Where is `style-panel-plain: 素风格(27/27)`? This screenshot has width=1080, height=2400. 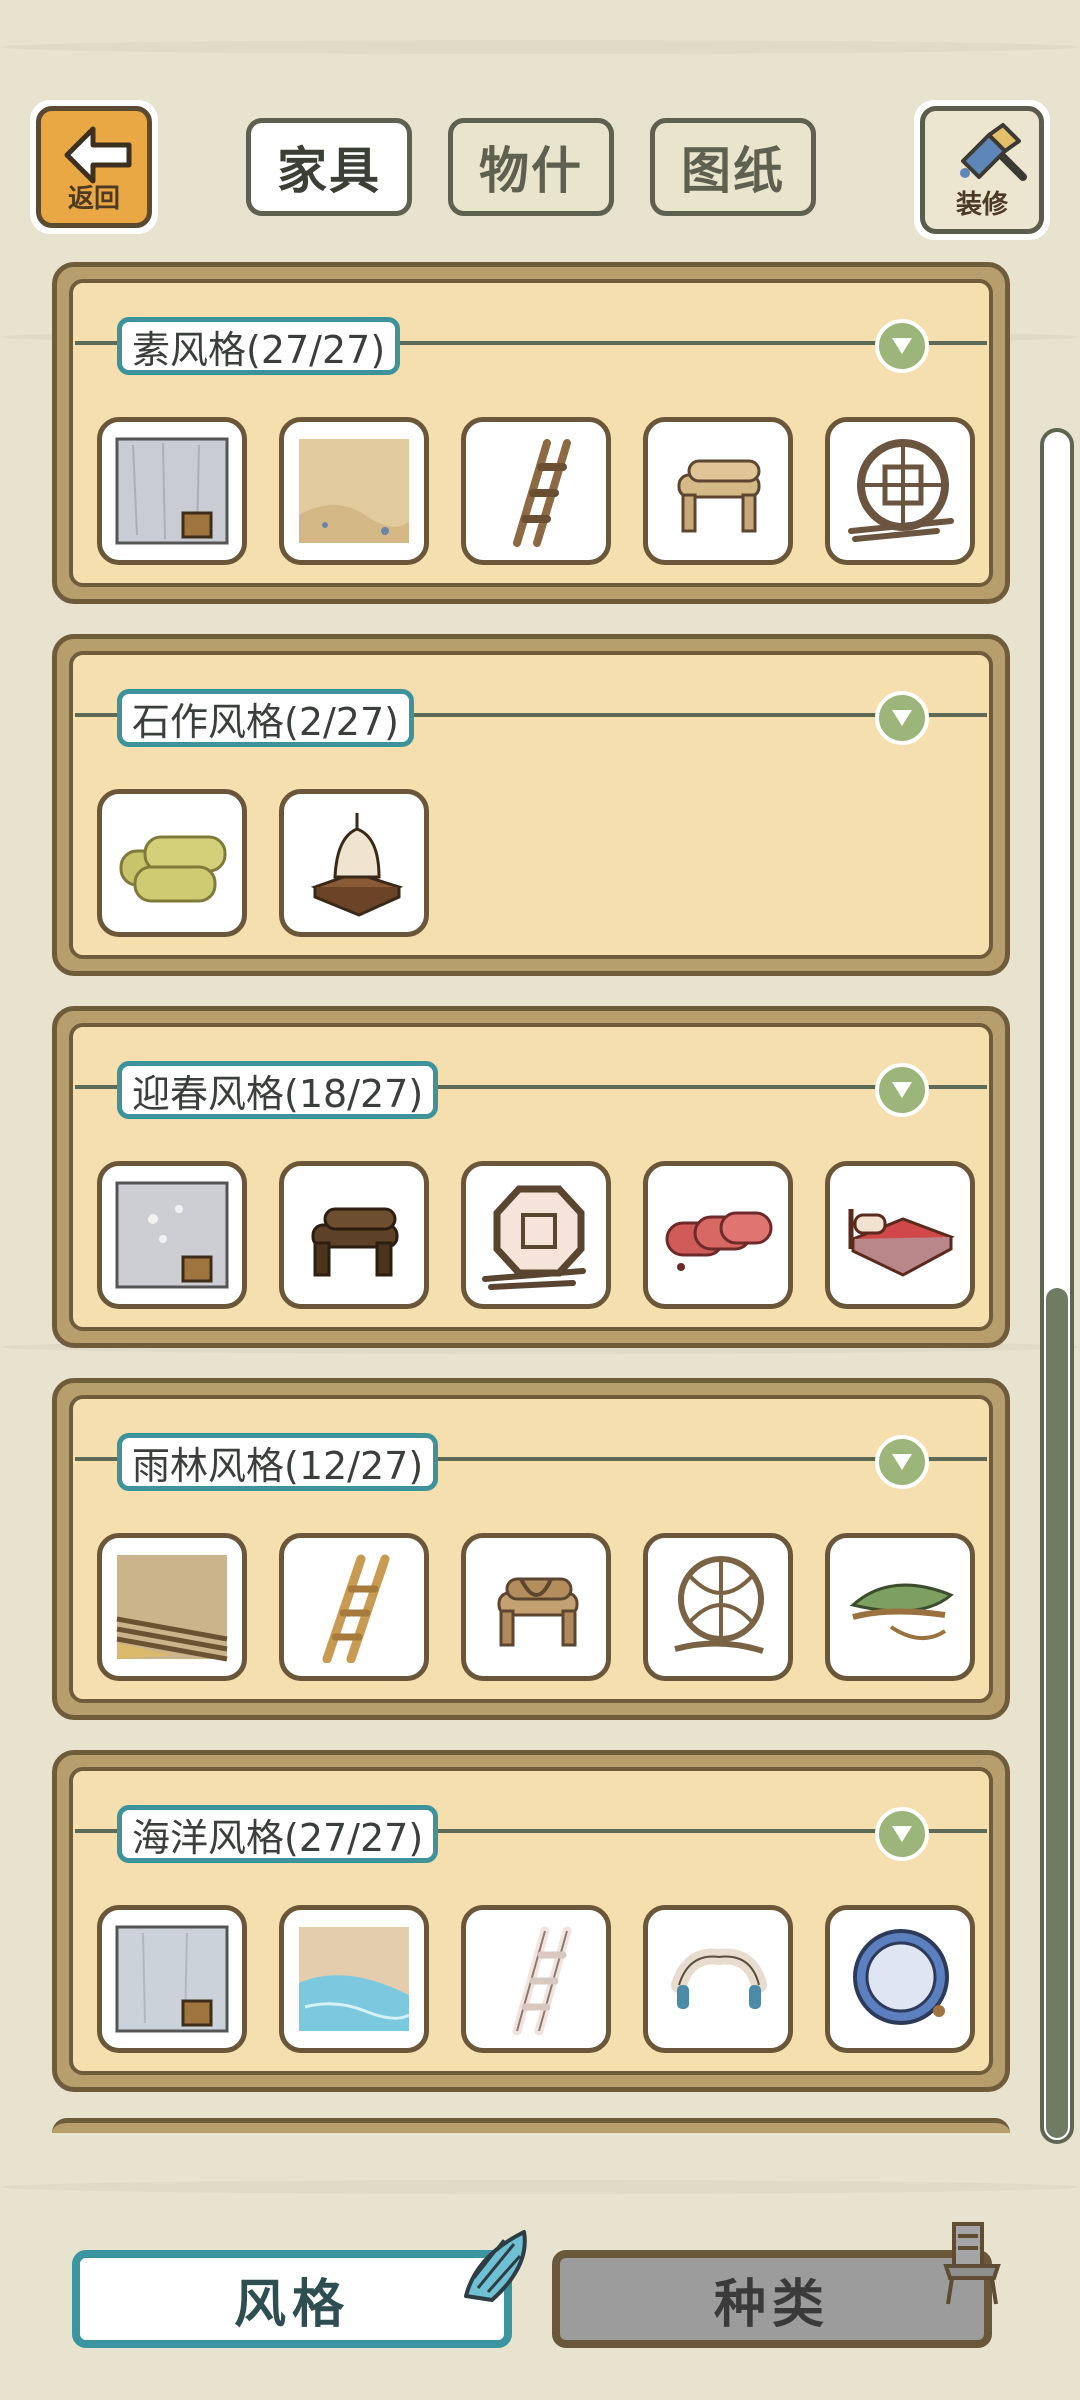
style-panel-plain: 素风格(27/27) is located at coordinates (531, 433).